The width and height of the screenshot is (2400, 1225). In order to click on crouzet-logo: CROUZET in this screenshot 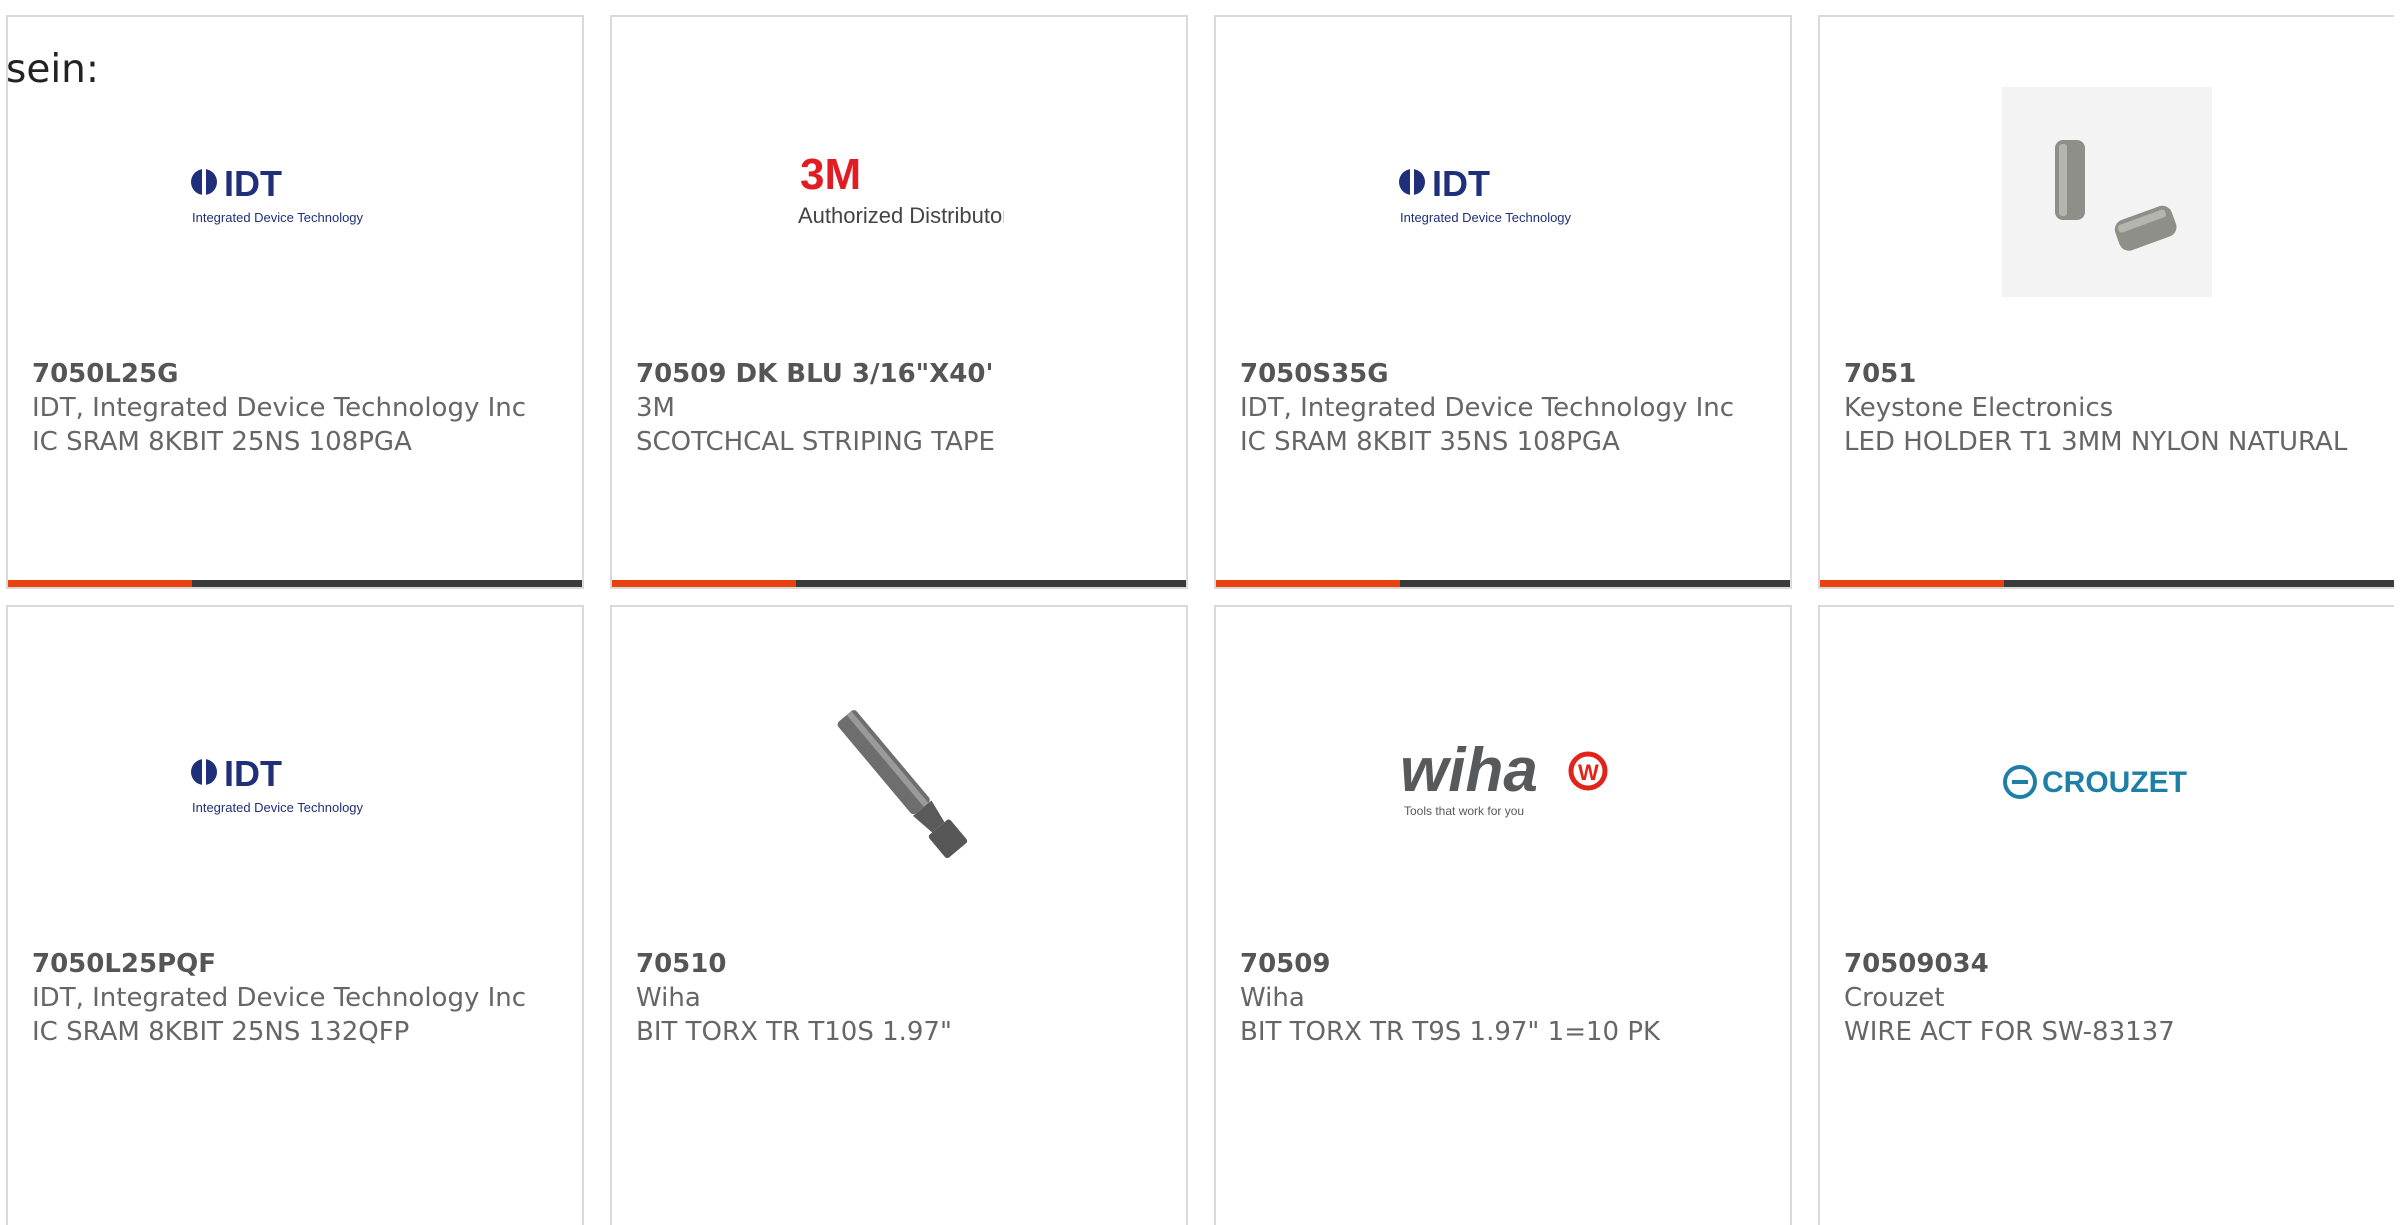, I will do `click(2107, 782)`.